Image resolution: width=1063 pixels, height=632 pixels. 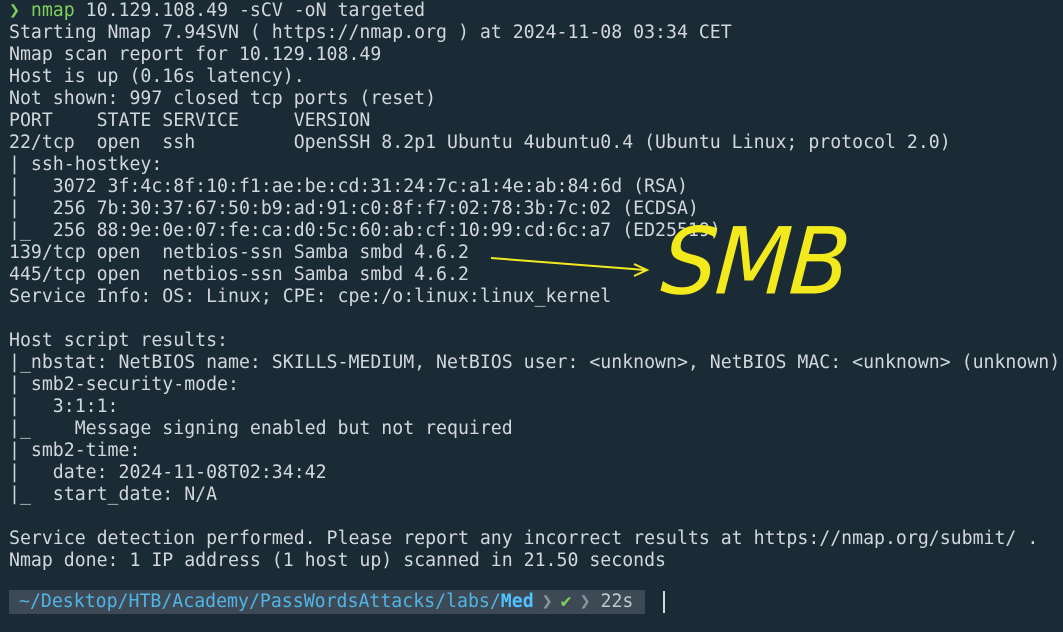 What do you see at coordinates (755, 261) in the screenshot?
I see `smb-annotation-text: SMB` at bounding box center [755, 261].